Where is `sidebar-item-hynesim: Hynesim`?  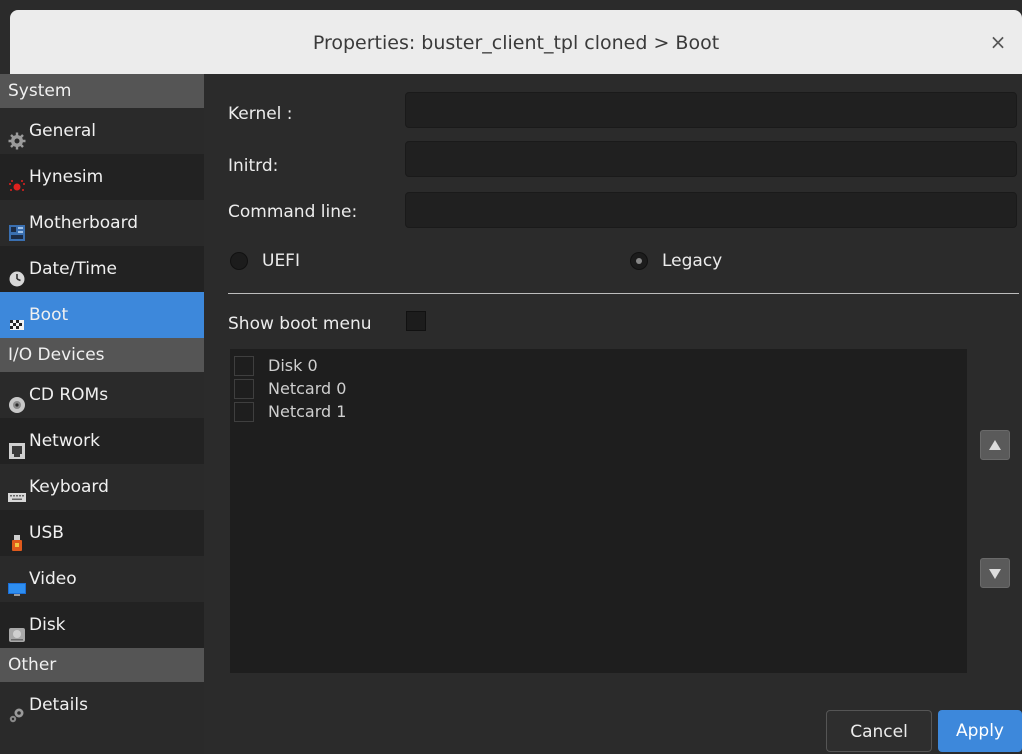
sidebar-item-hynesim: Hynesim is located at coordinates (102, 177).